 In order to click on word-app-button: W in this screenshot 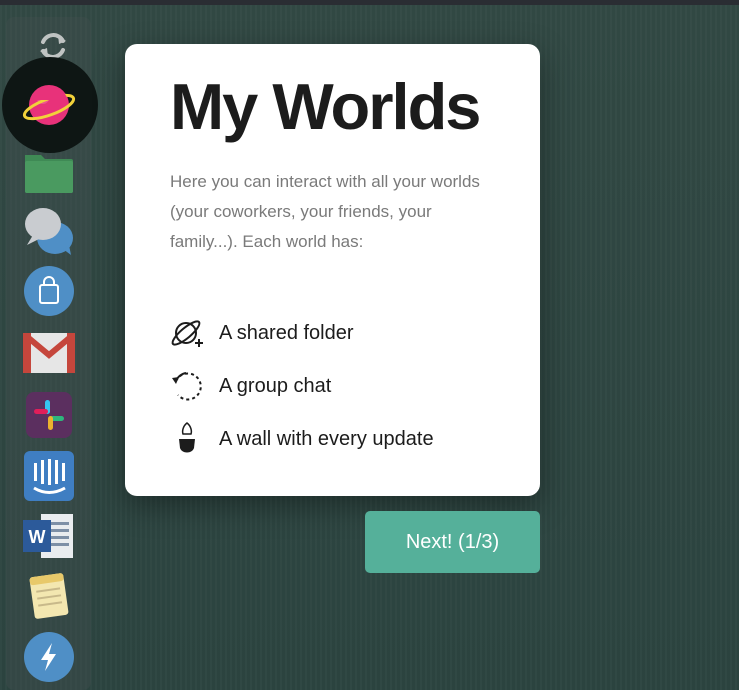, I will do `click(49, 536)`.